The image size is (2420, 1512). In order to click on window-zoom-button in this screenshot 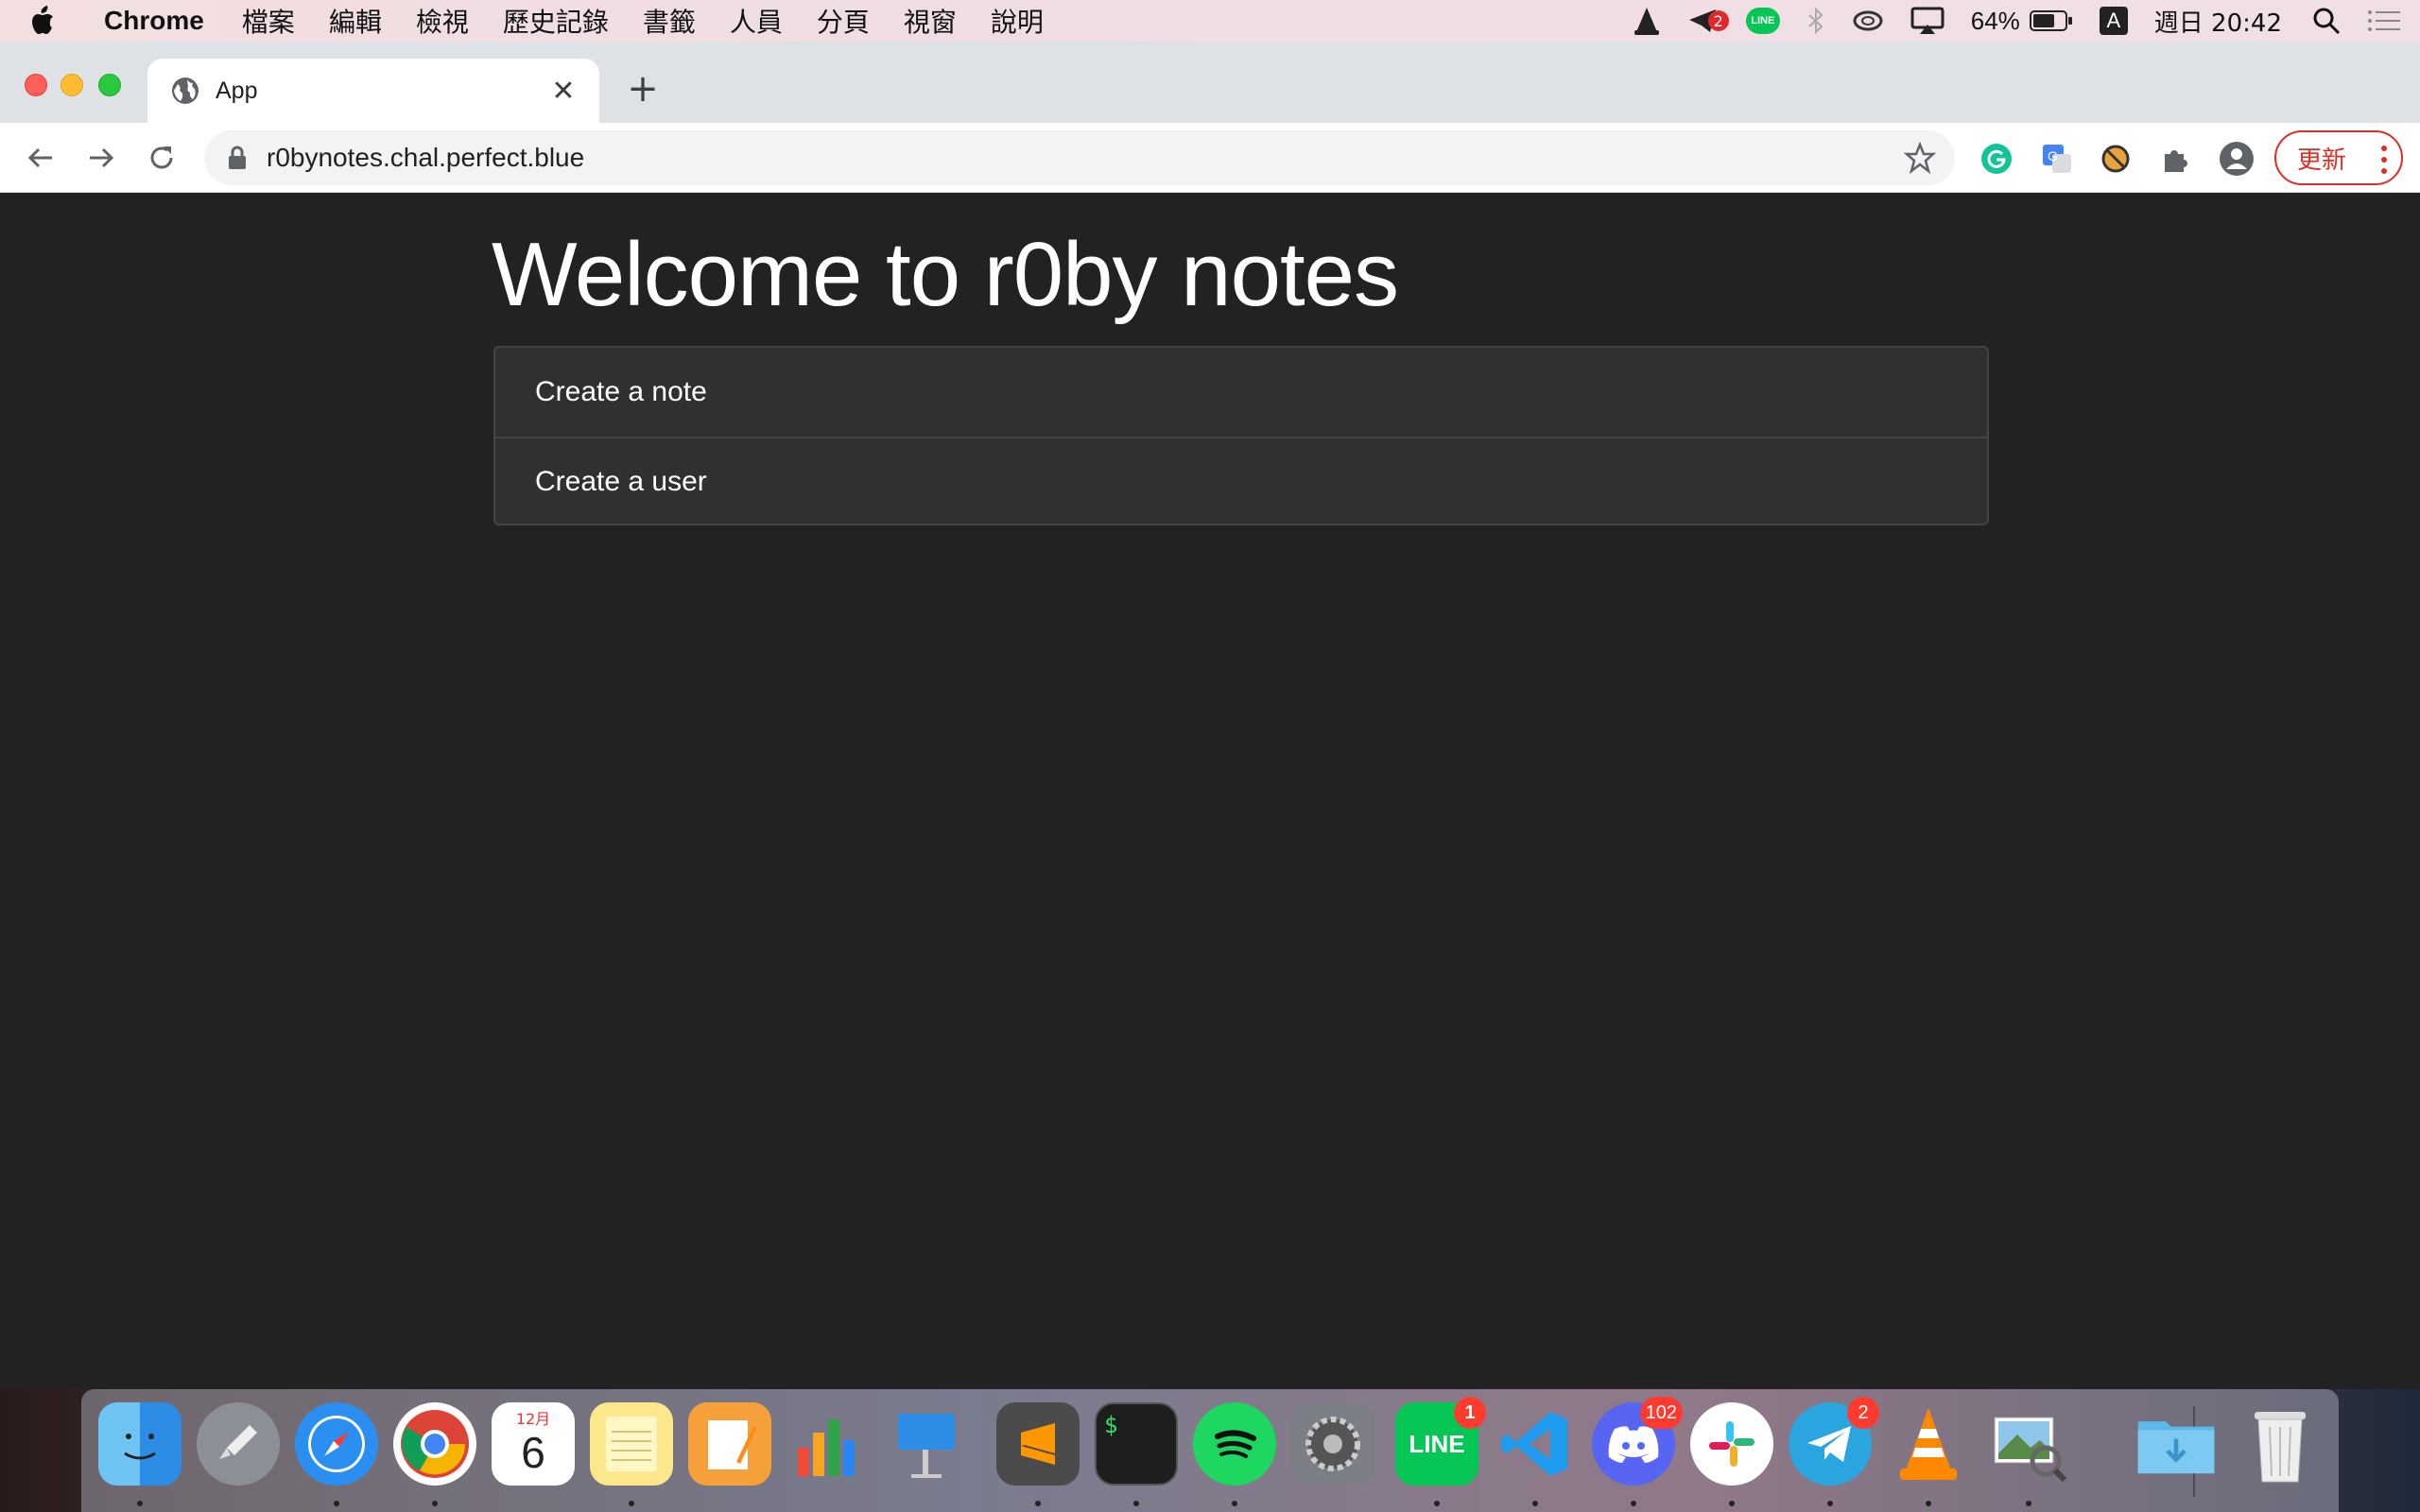, I will do `click(109, 85)`.